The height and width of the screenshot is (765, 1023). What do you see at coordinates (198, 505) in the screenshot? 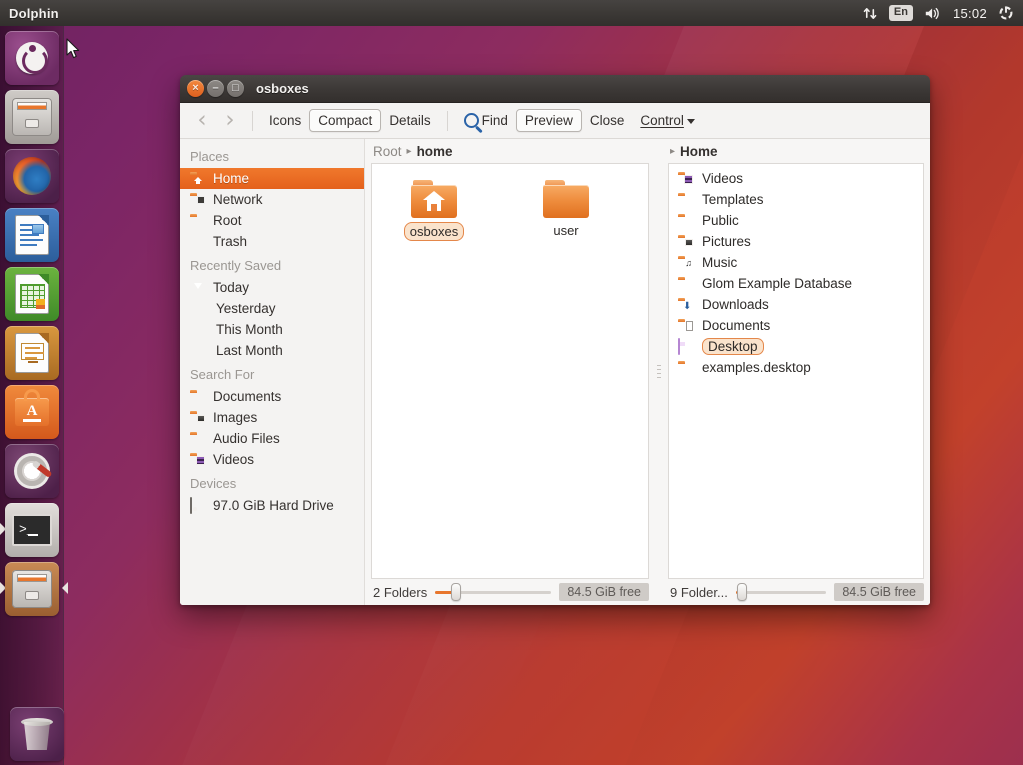
I see `hard-drive-icon` at bounding box center [198, 505].